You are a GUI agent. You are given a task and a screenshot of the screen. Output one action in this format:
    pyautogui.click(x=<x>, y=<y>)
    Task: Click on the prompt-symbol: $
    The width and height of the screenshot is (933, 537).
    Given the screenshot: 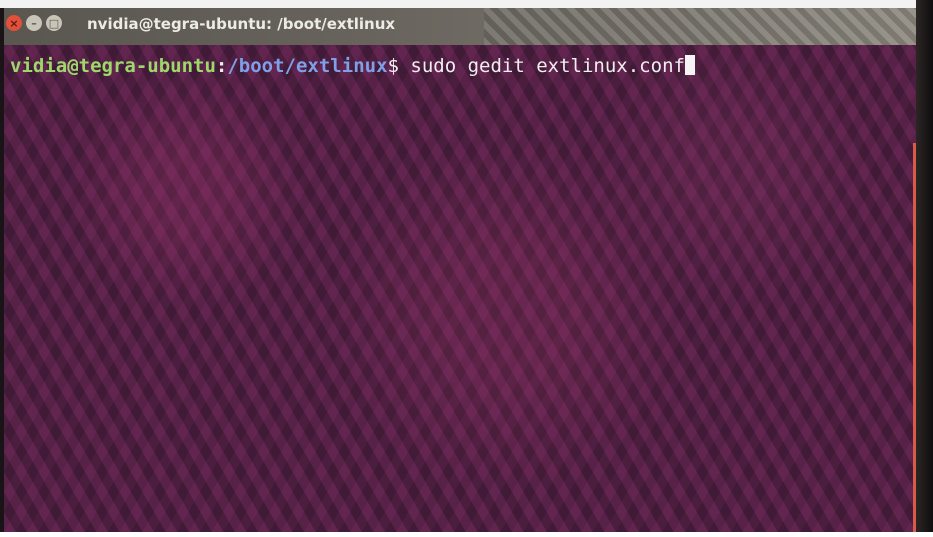 What is the action you would take?
    pyautogui.click(x=393, y=66)
    